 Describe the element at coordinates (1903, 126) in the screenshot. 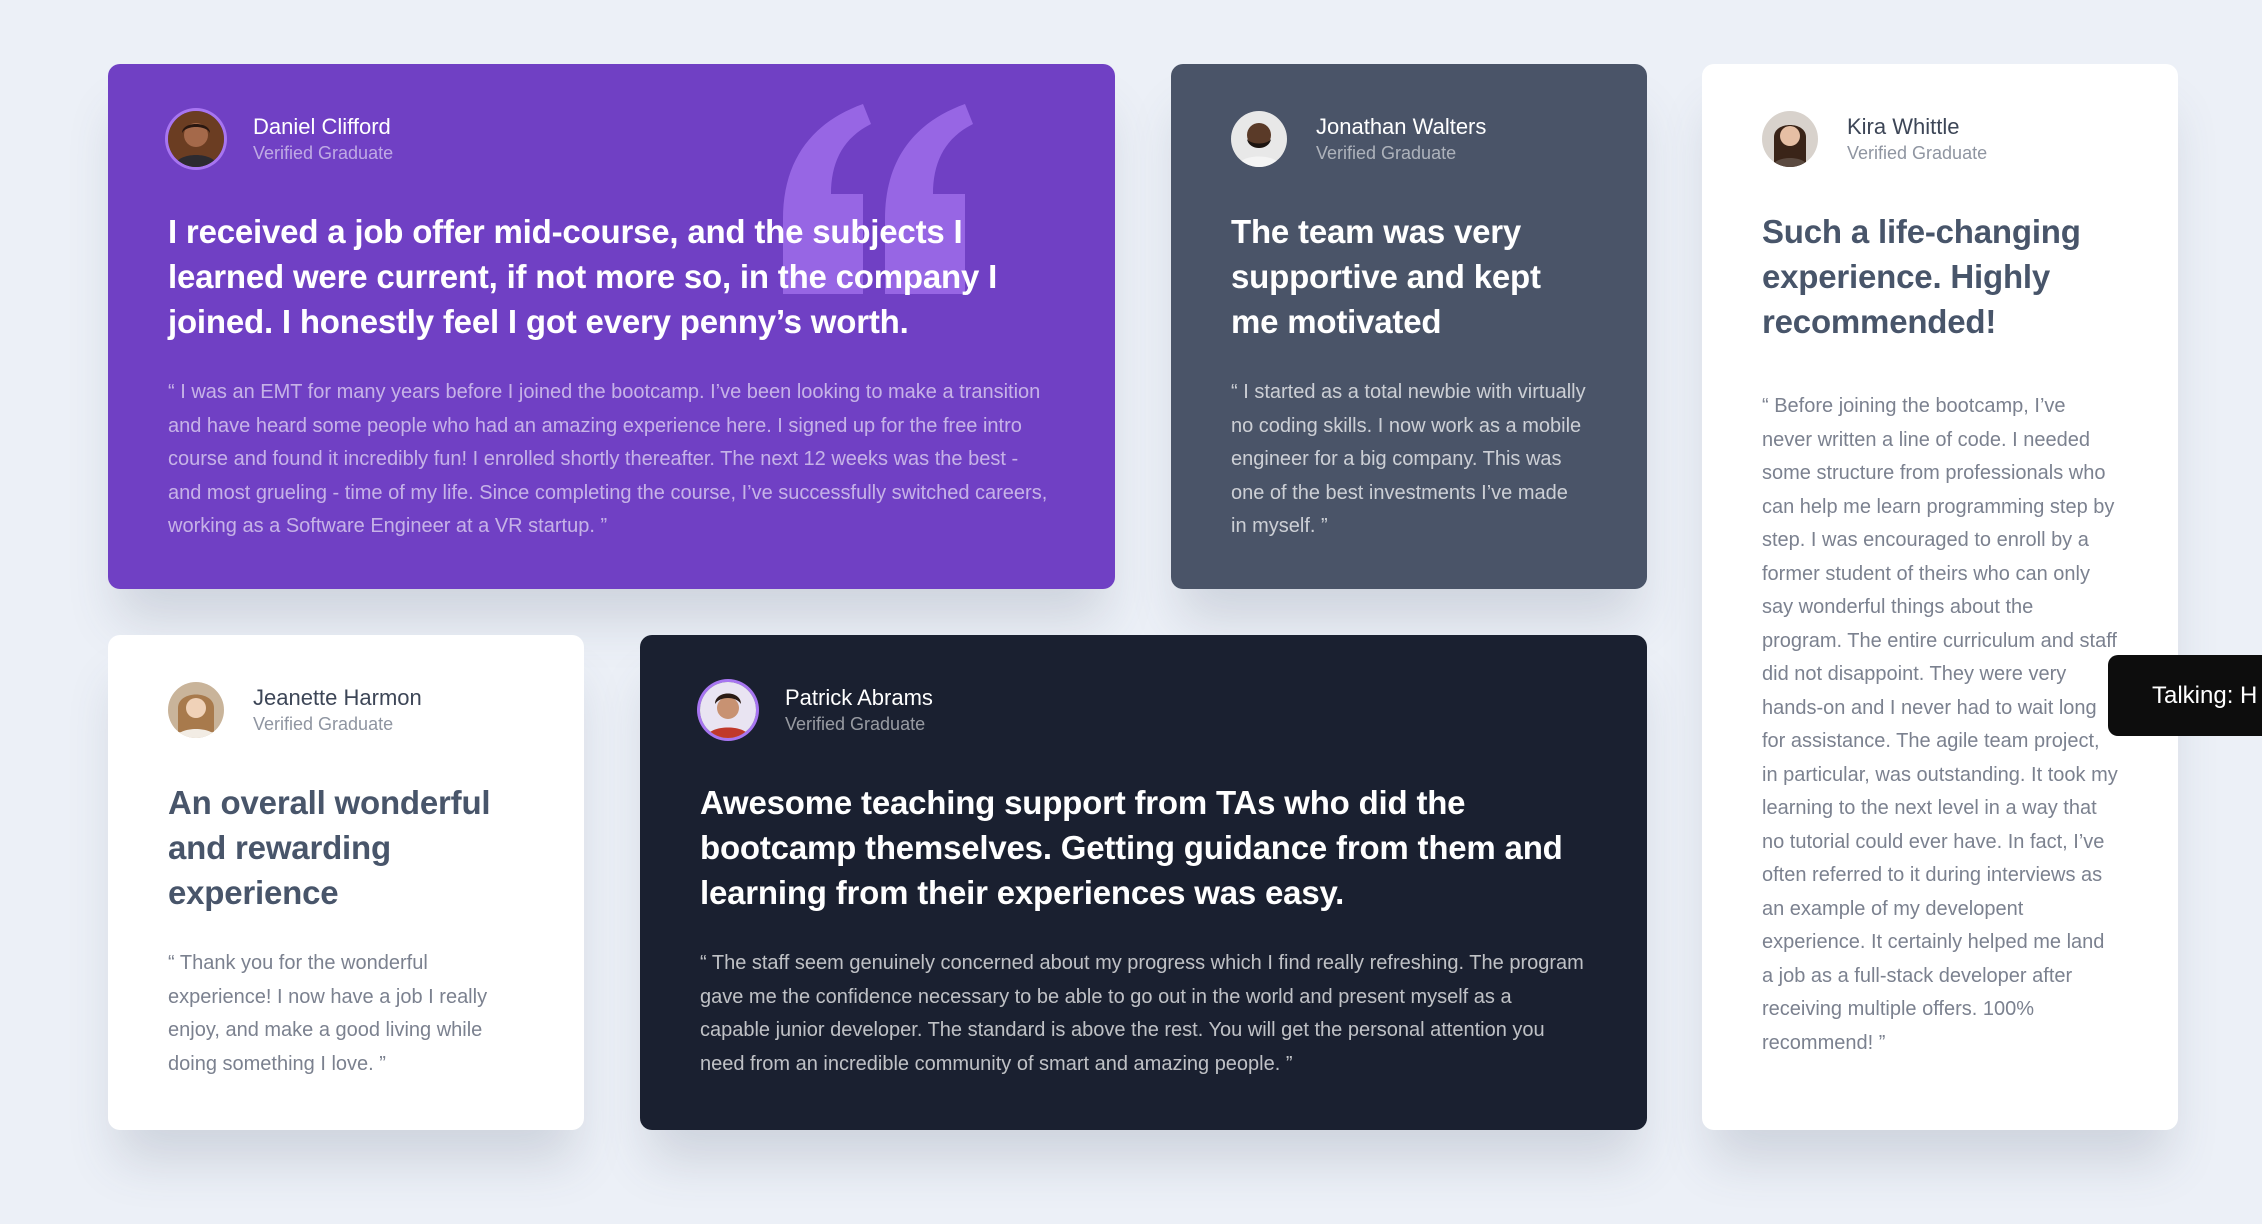

I see `author-name: Kira Whittle` at that location.